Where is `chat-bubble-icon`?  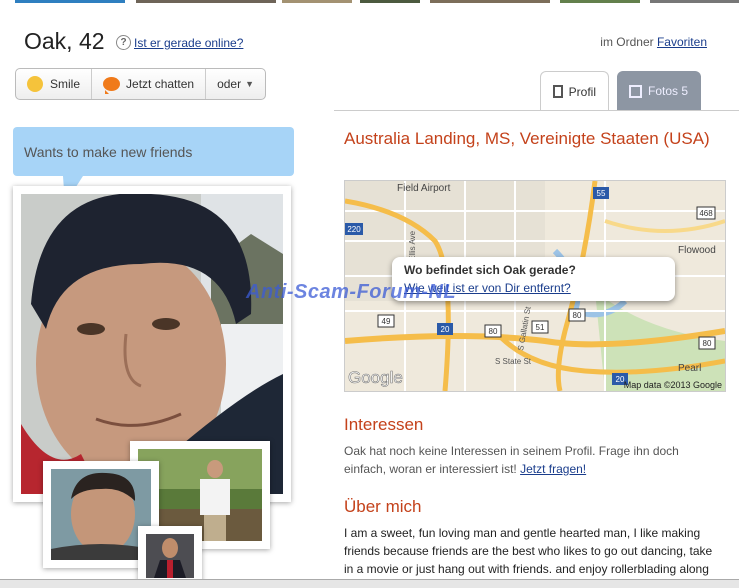
chat-bubble-icon is located at coordinates (112, 85).